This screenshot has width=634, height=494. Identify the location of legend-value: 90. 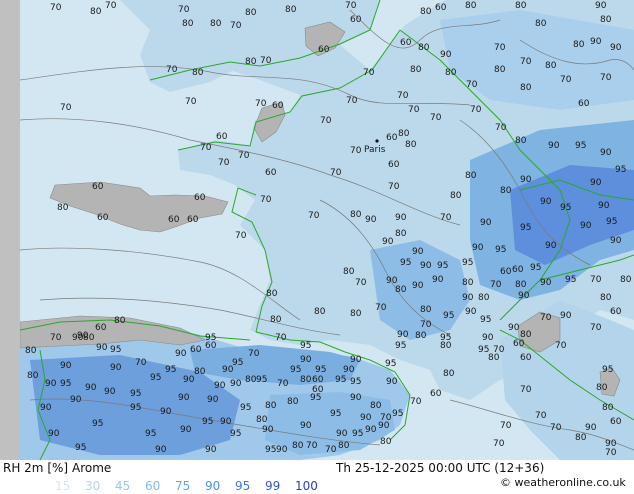
(213, 486).